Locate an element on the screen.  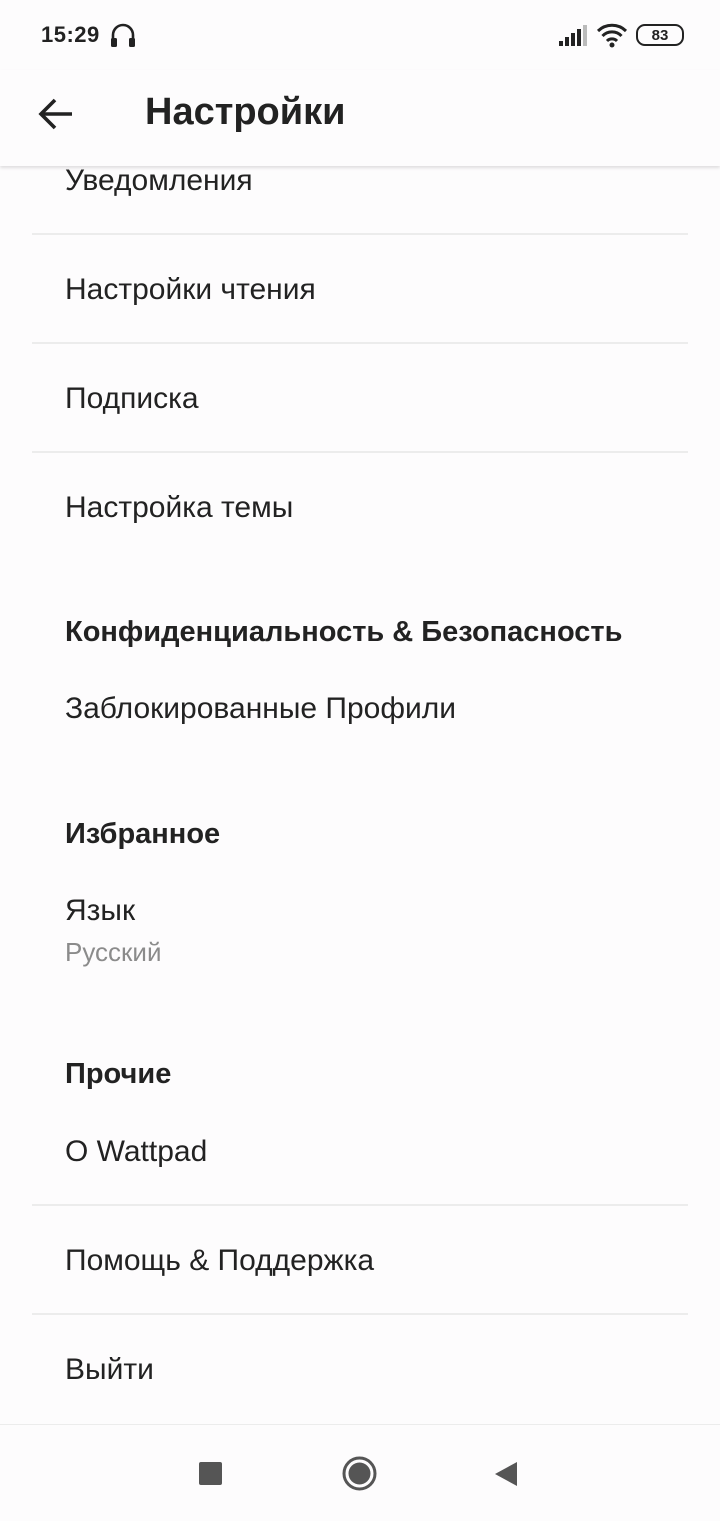
toolbar: Настройки is located at coordinates (360, 118).